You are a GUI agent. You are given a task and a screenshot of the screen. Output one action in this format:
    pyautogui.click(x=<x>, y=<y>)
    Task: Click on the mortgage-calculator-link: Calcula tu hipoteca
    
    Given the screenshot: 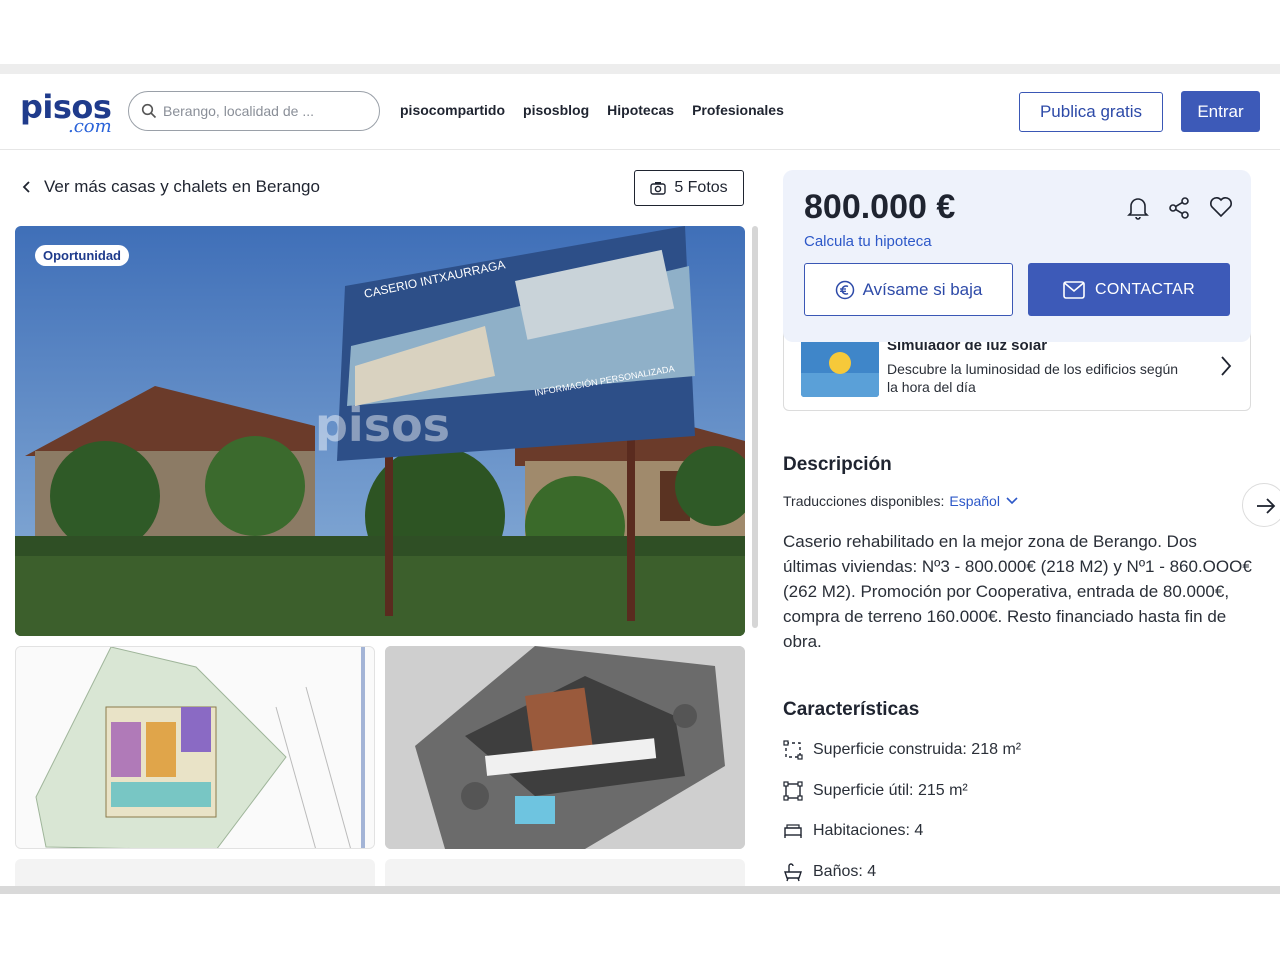 What is the action you would take?
    pyautogui.click(x=868, y=241)
    